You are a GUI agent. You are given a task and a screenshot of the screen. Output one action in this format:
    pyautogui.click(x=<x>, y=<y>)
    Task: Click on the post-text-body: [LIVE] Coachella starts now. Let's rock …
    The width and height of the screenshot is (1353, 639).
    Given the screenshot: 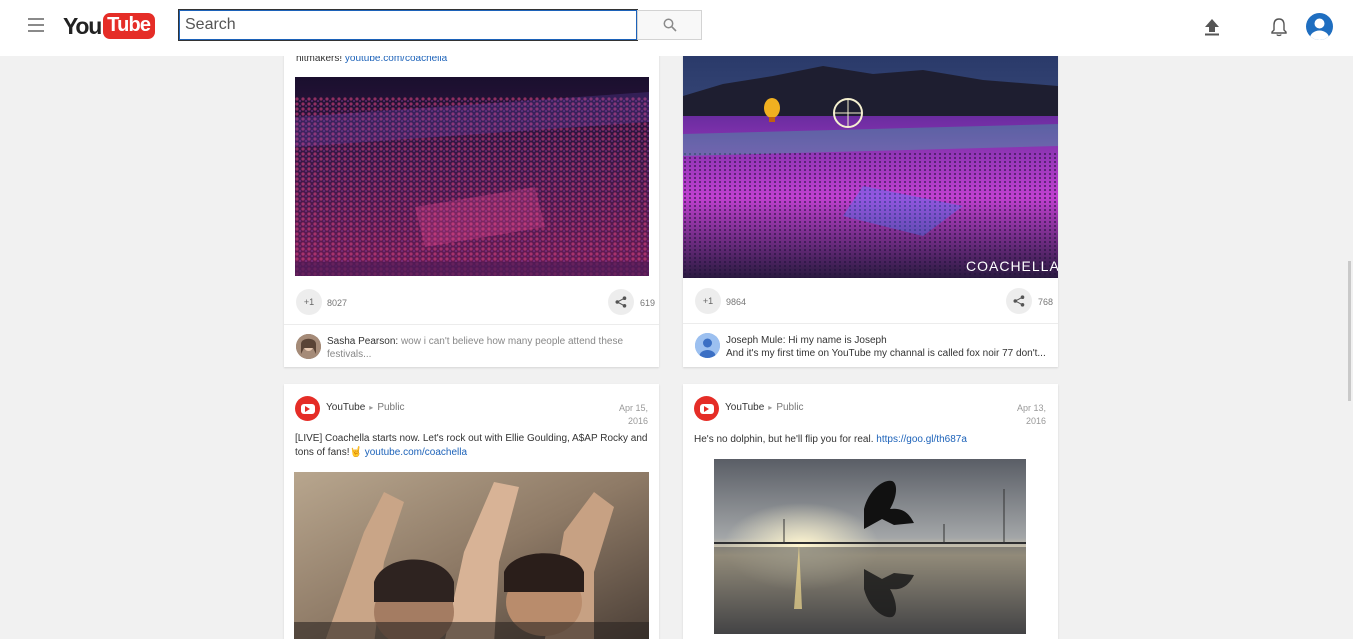 What is the action you would take?
    pyautogui.click(x=471, y=445)
    